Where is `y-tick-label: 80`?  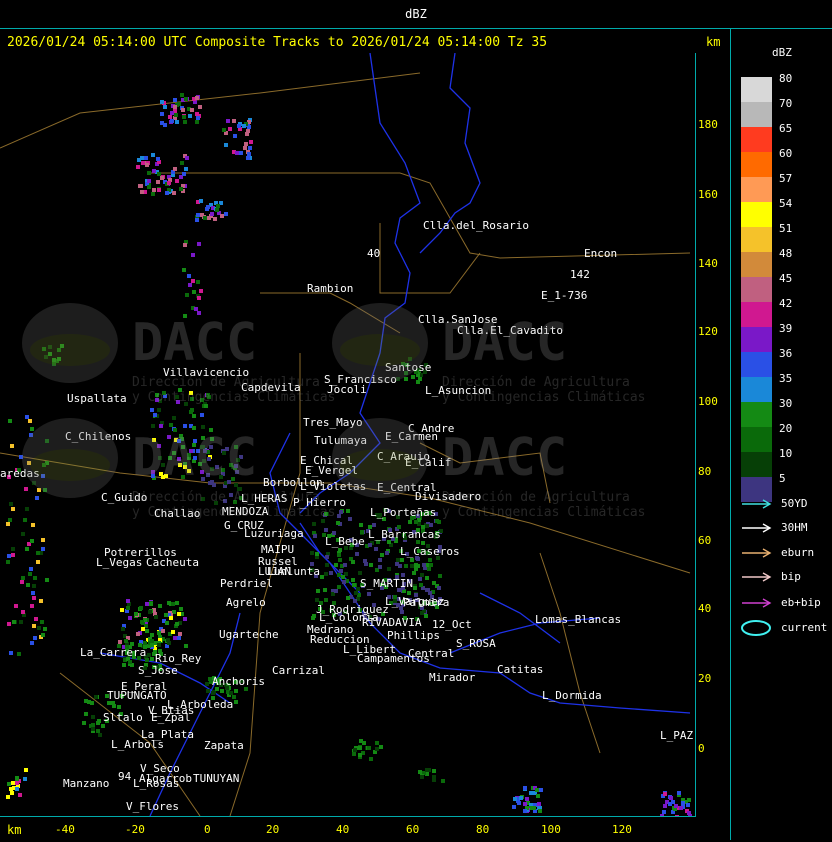
y-tick-label: 80 is located at coordinates (705, 471).